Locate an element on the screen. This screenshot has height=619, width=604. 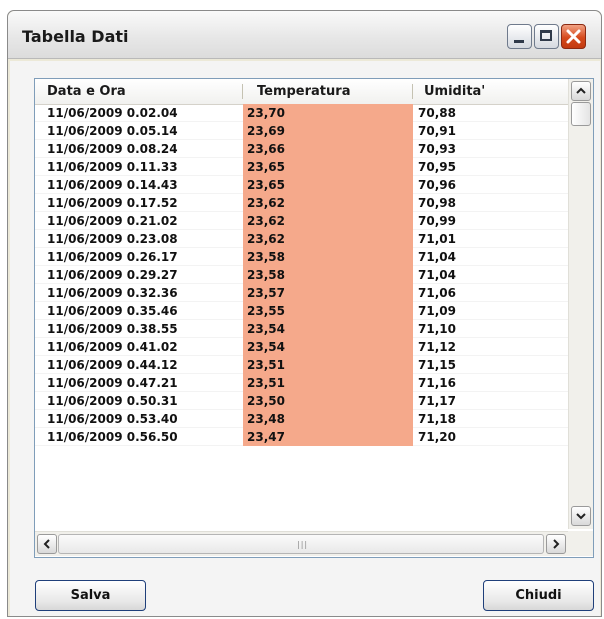
cell-umidita: 71,15 is located at coordinates (437, 365).